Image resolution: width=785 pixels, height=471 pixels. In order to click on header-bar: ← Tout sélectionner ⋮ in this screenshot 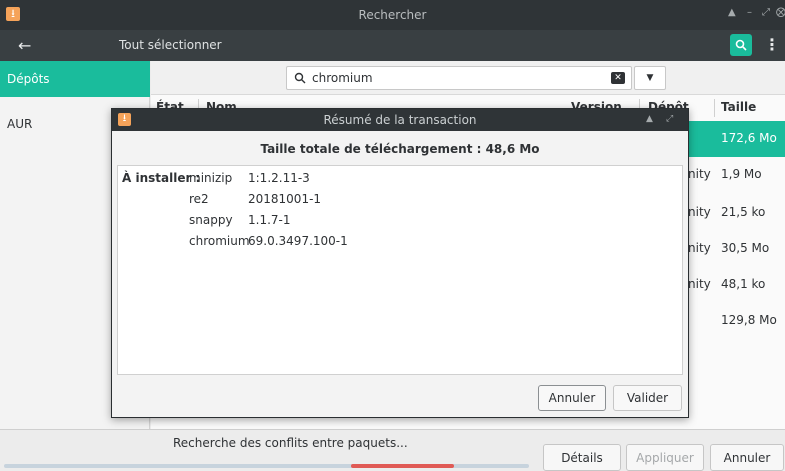, I will do `click(392, 45)`.